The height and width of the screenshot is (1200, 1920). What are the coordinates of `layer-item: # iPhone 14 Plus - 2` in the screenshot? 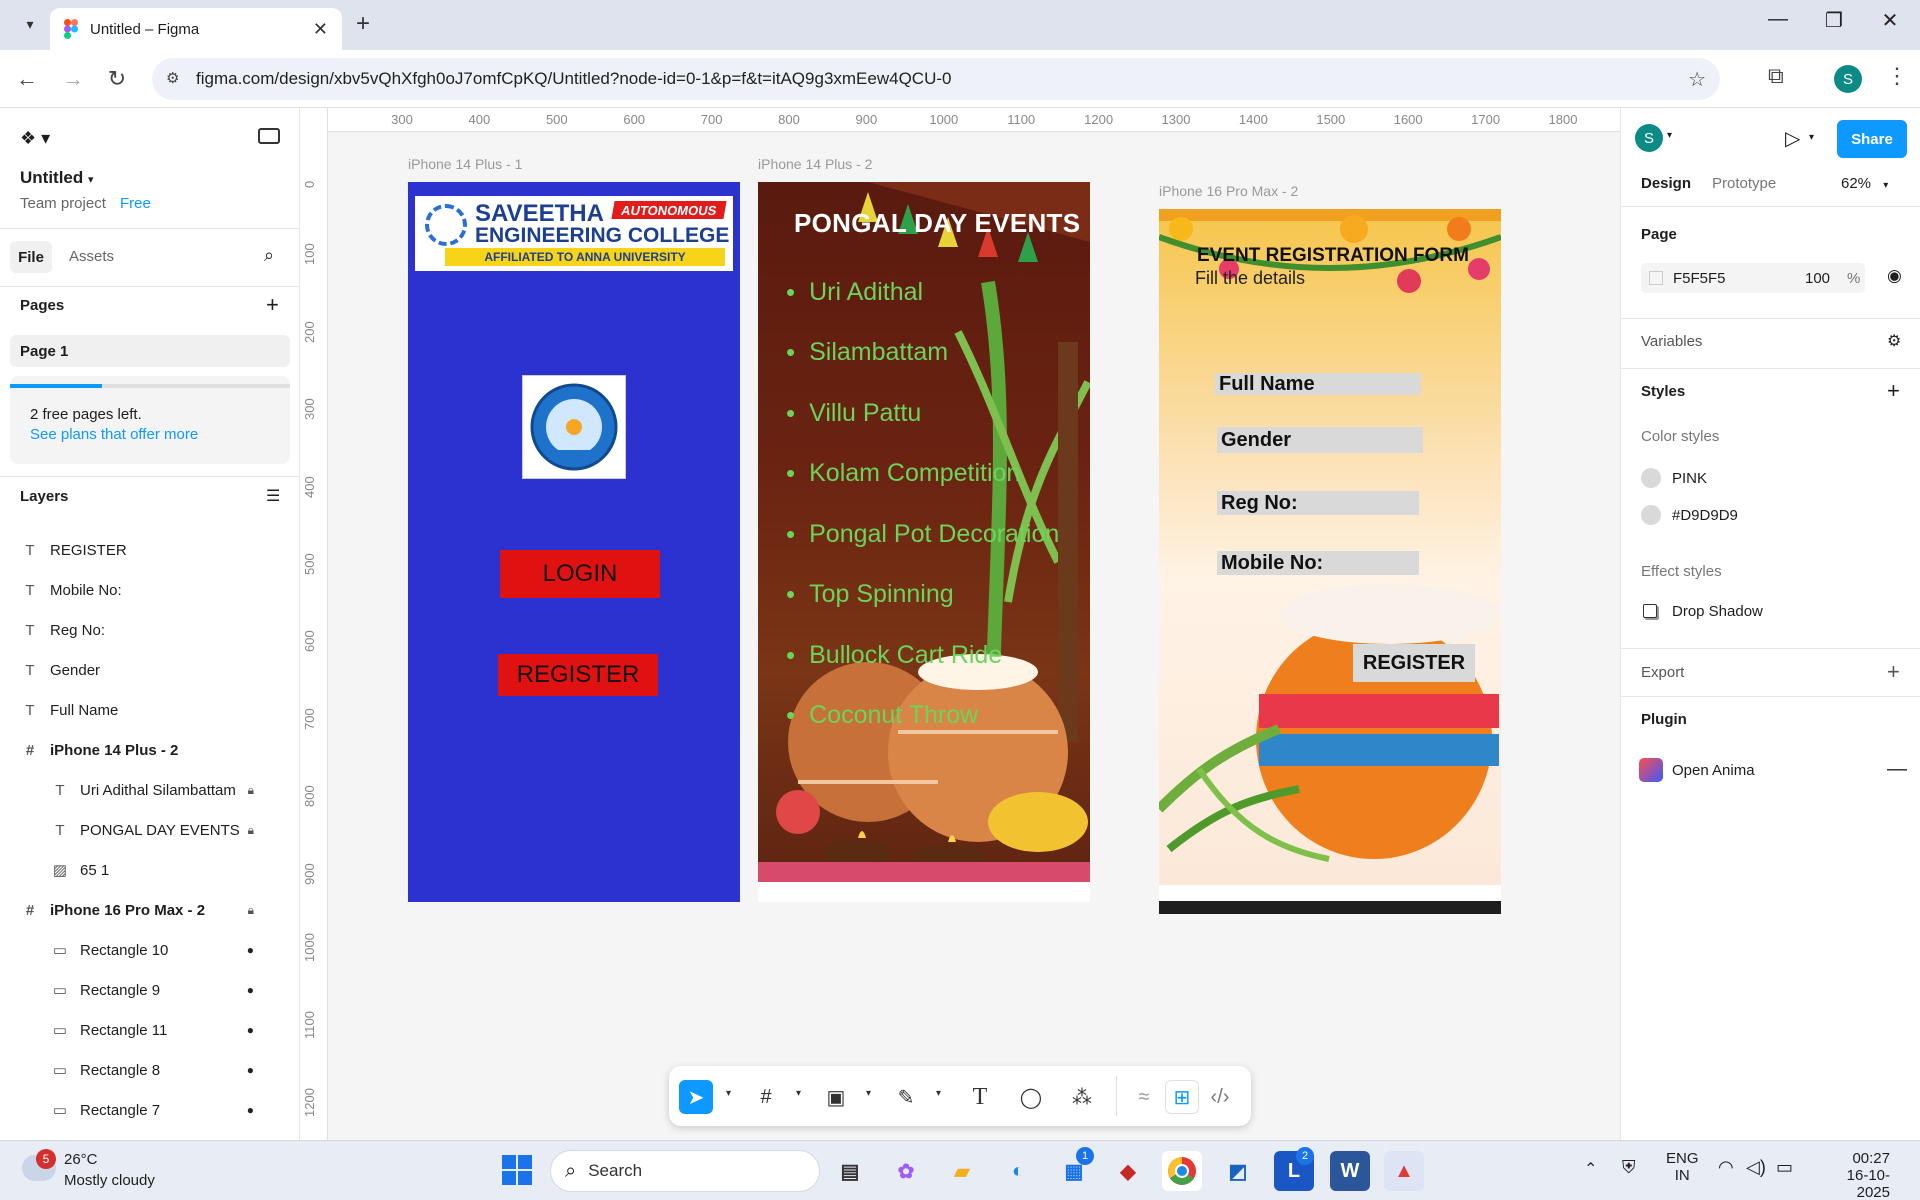 It's located at (150, 750).